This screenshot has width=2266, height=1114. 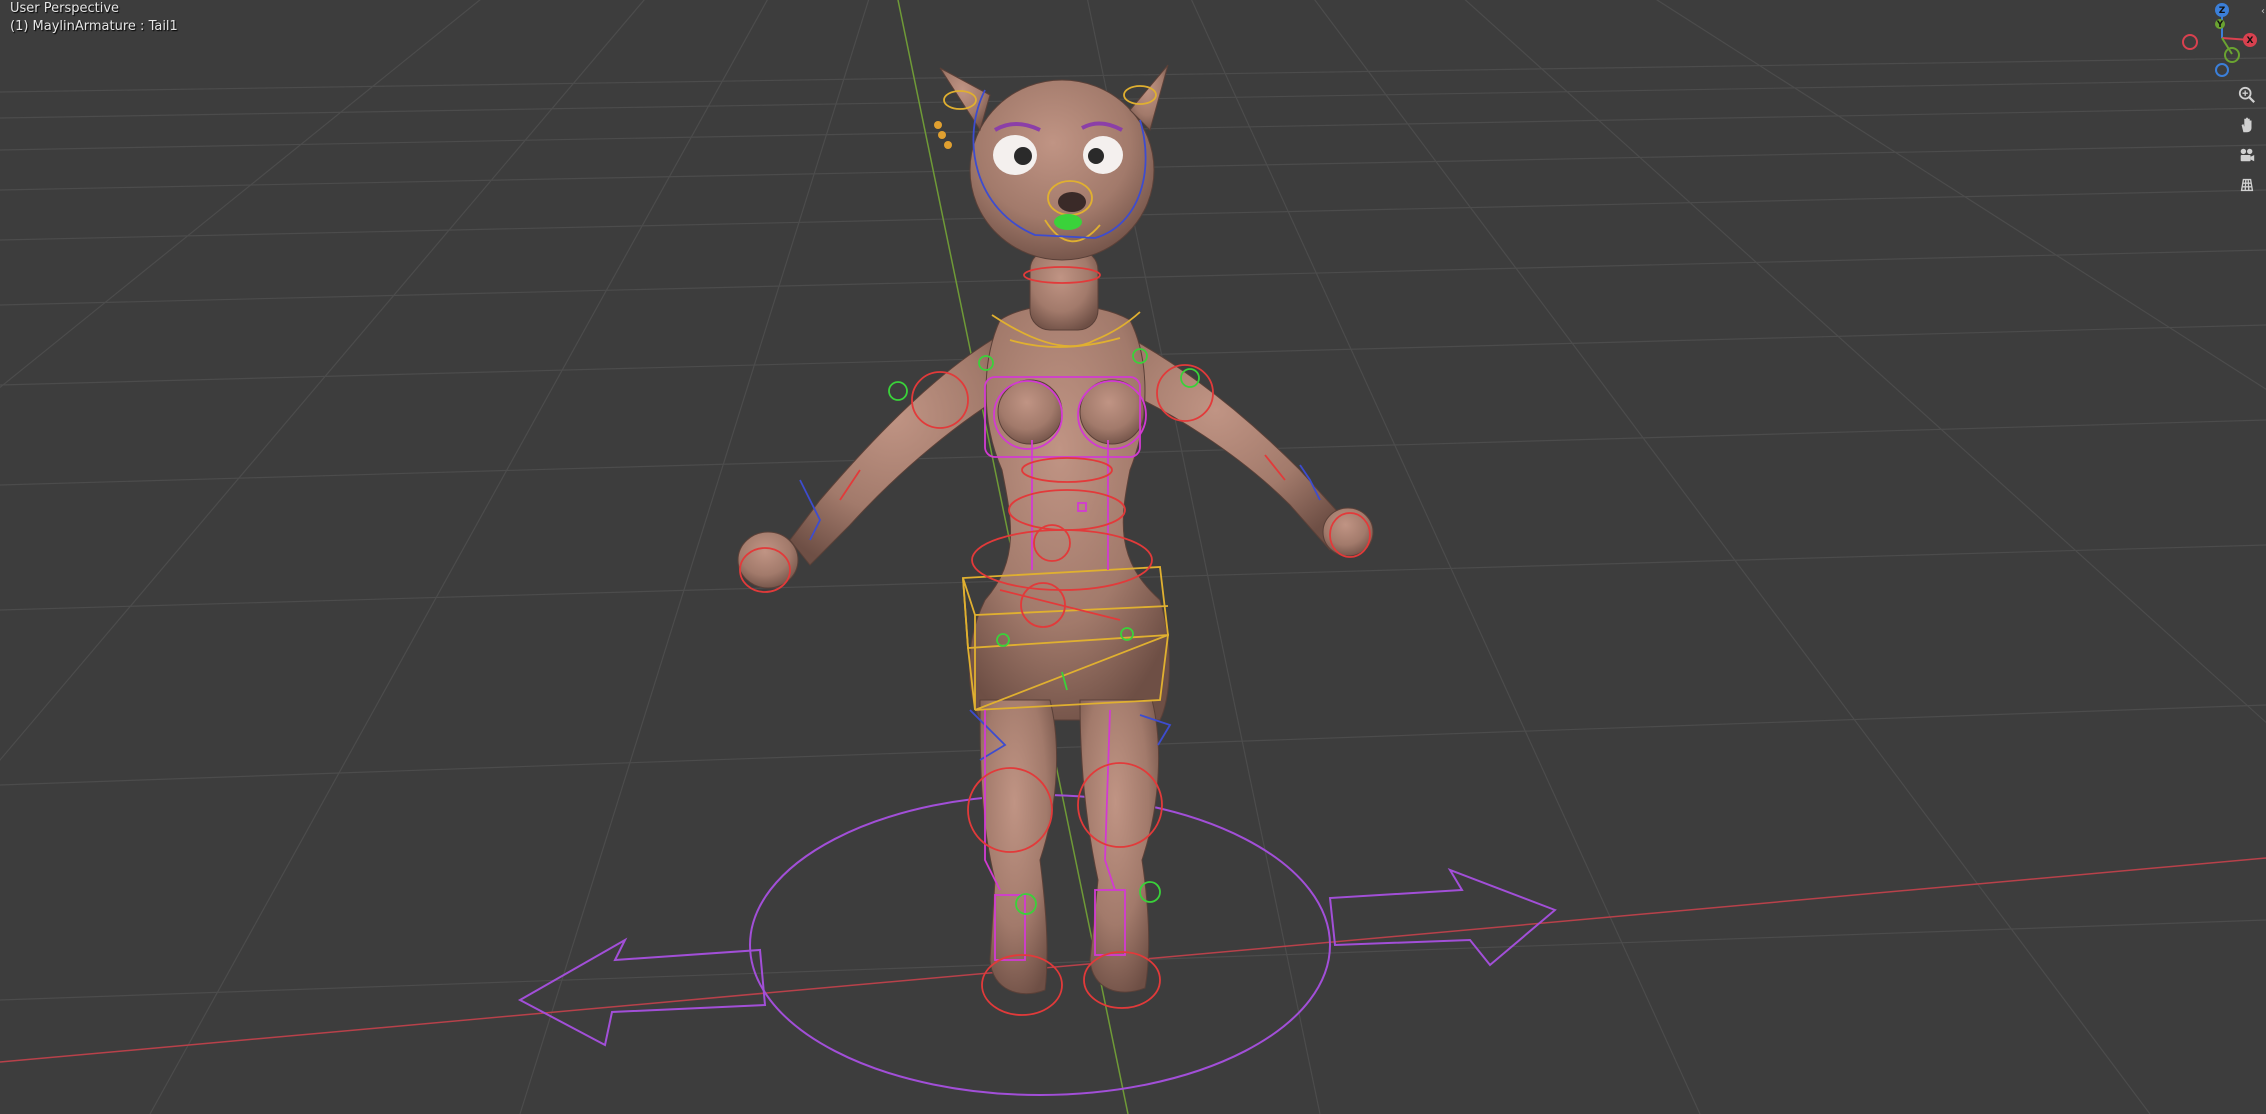 What do you see at coordinates (94, 26) in the screenshot?
I see `active-object-label: (1) MaylinArmature : Tail1` at bounding box center [94, 26].